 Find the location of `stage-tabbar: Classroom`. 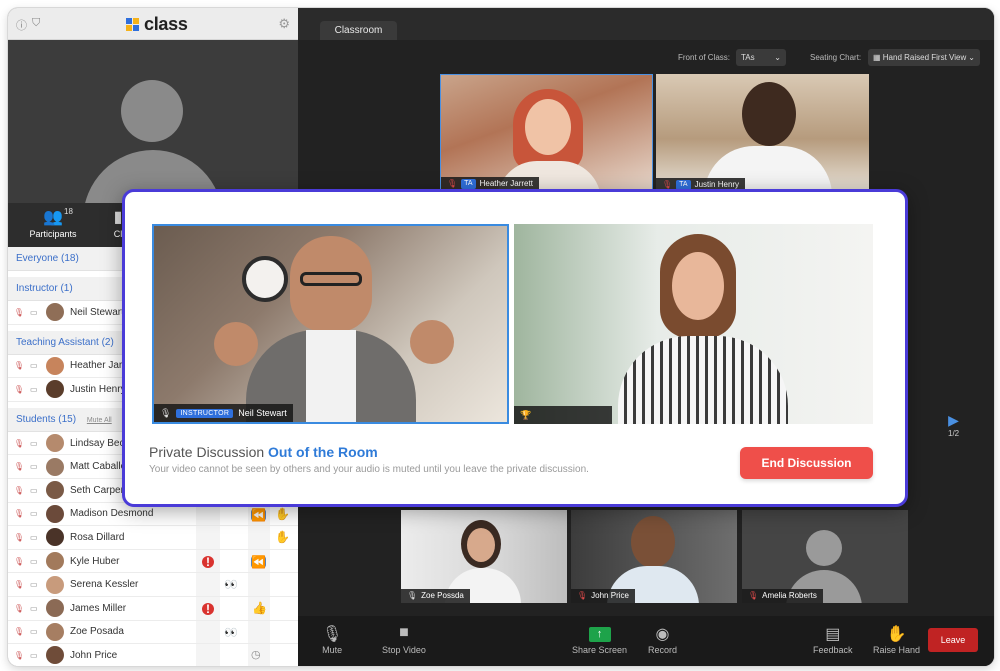

stage-tabbar: Classroom is located at coordinates (646, 24).